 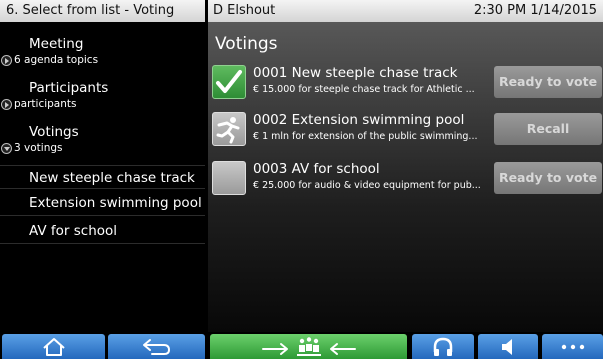 What do you see at coordinates (206, 11) in the screenshot?
I see `header-divider` at bounding box center [206, 11].